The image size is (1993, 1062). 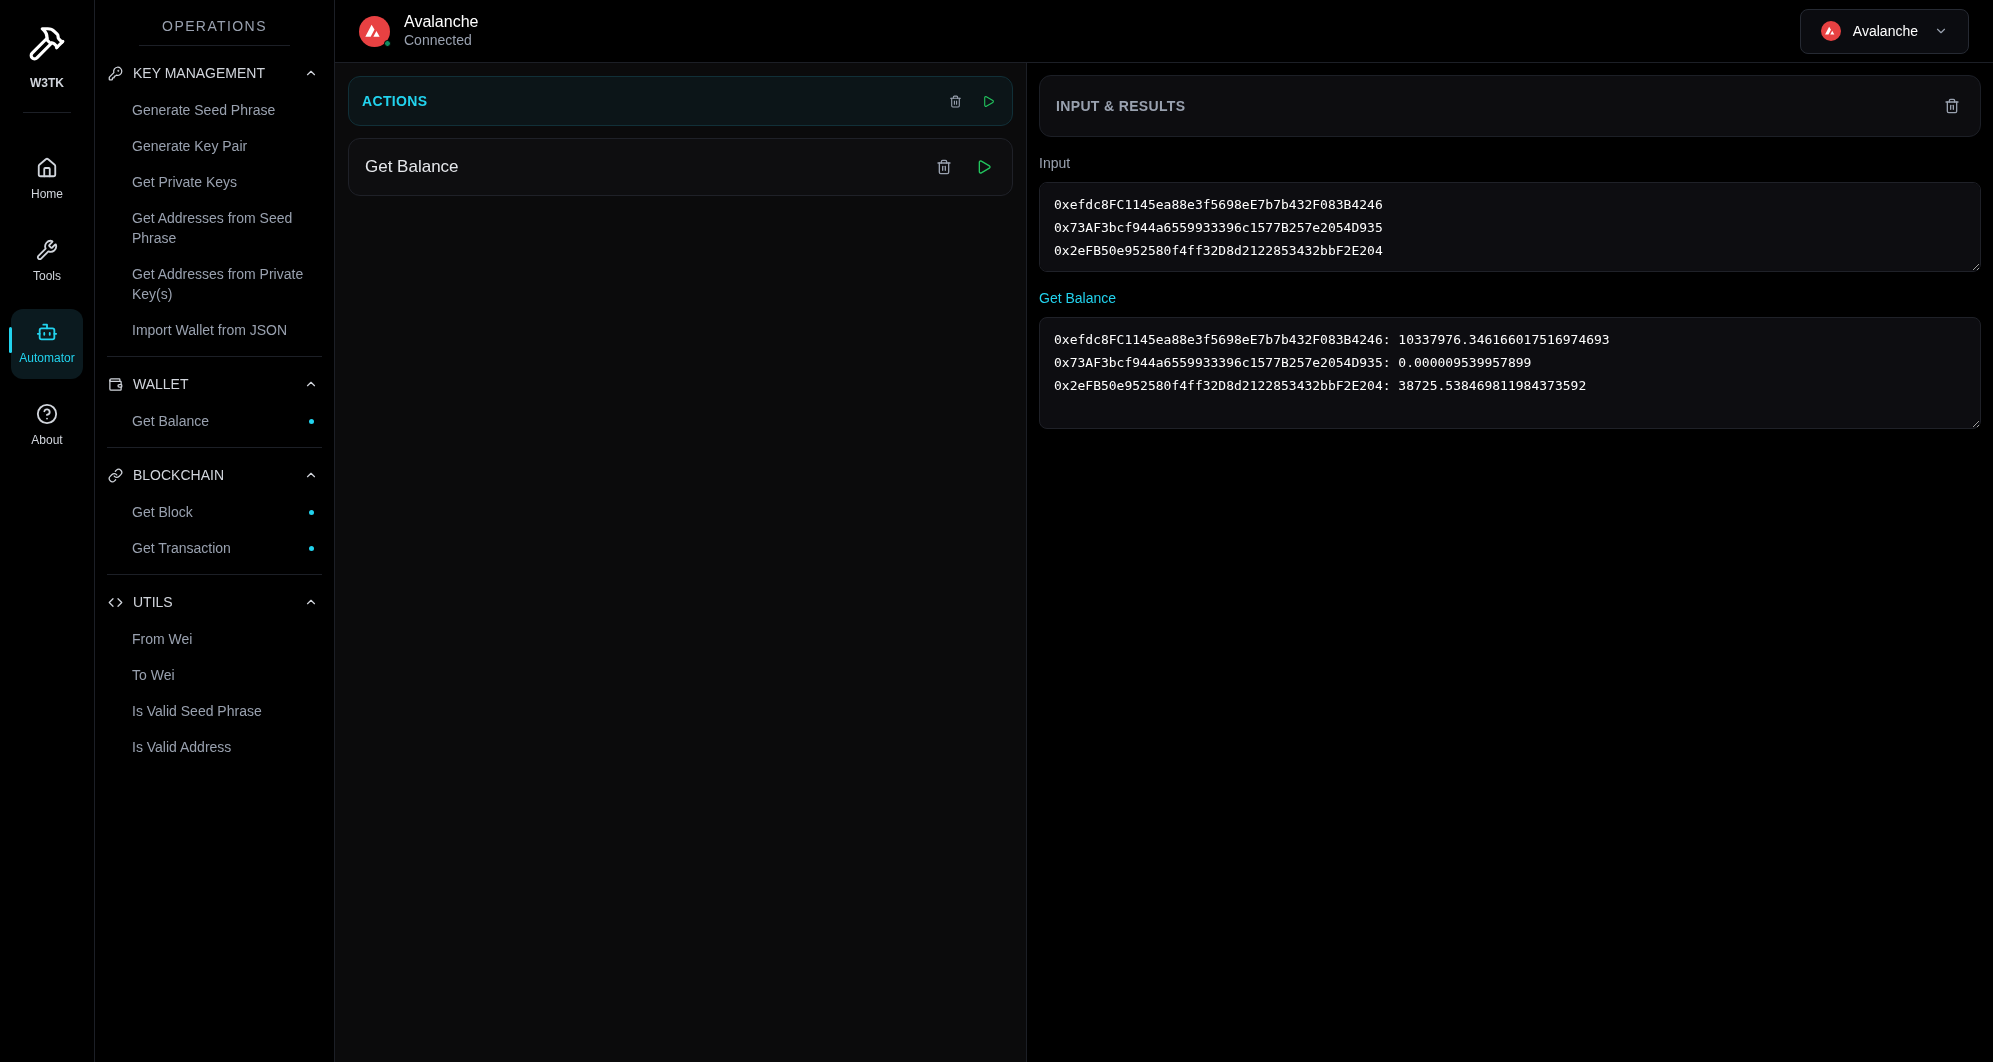 What do you see at coordinates (214, 602) in the screenshot?
I see `section-header: UTILS` at bounding box center [214, 602].